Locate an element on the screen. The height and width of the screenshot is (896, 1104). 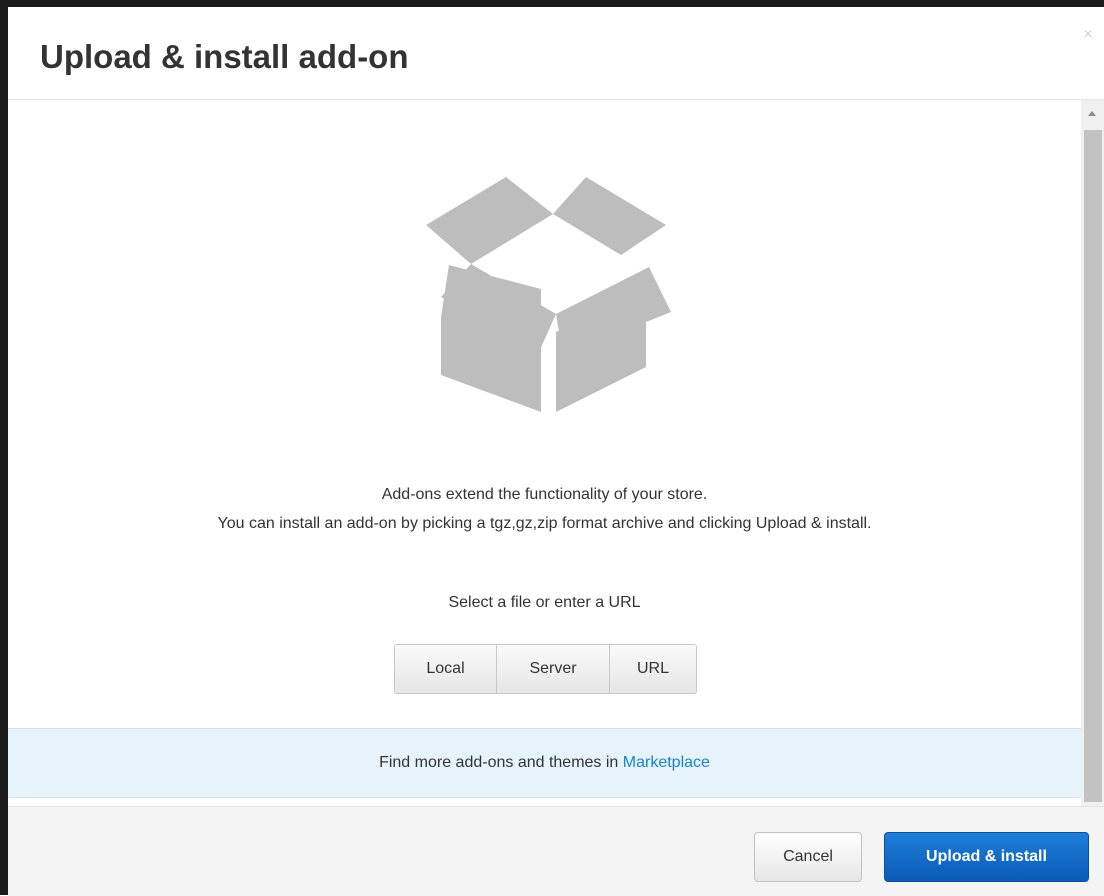
window-edge-top is located at coordinates (552, 3).